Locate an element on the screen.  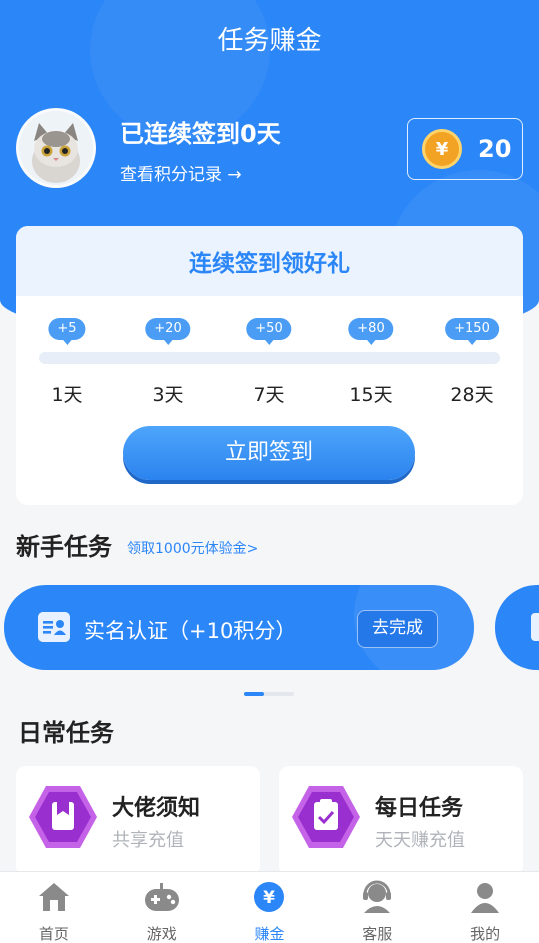
page-title: 任务赚金 is located at coordinates (269, 41).